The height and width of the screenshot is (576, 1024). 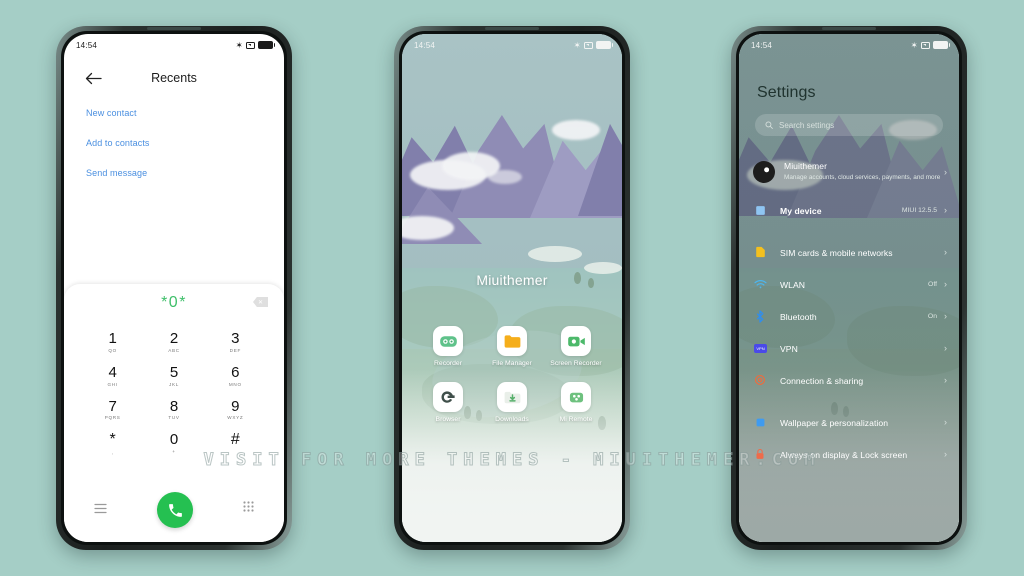 What do you see at coordinates (762, 45) in the screenshot?
I see `status-bar-time: 14:54` at bounding box center [762, 45].